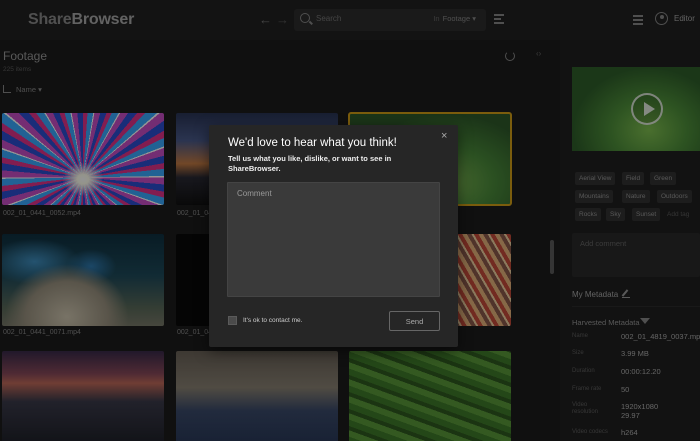 The height and width of the screenshot is (441, 700). I want to click on comment-textarea, so click(333, 239).